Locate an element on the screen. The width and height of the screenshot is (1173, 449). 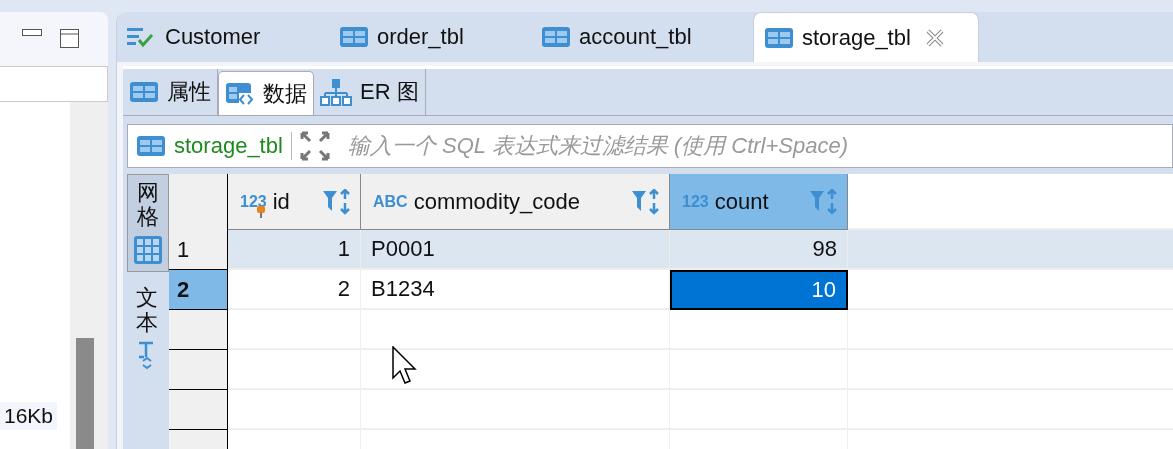
table-cell: P0001 is located at coordinates (515, 250).